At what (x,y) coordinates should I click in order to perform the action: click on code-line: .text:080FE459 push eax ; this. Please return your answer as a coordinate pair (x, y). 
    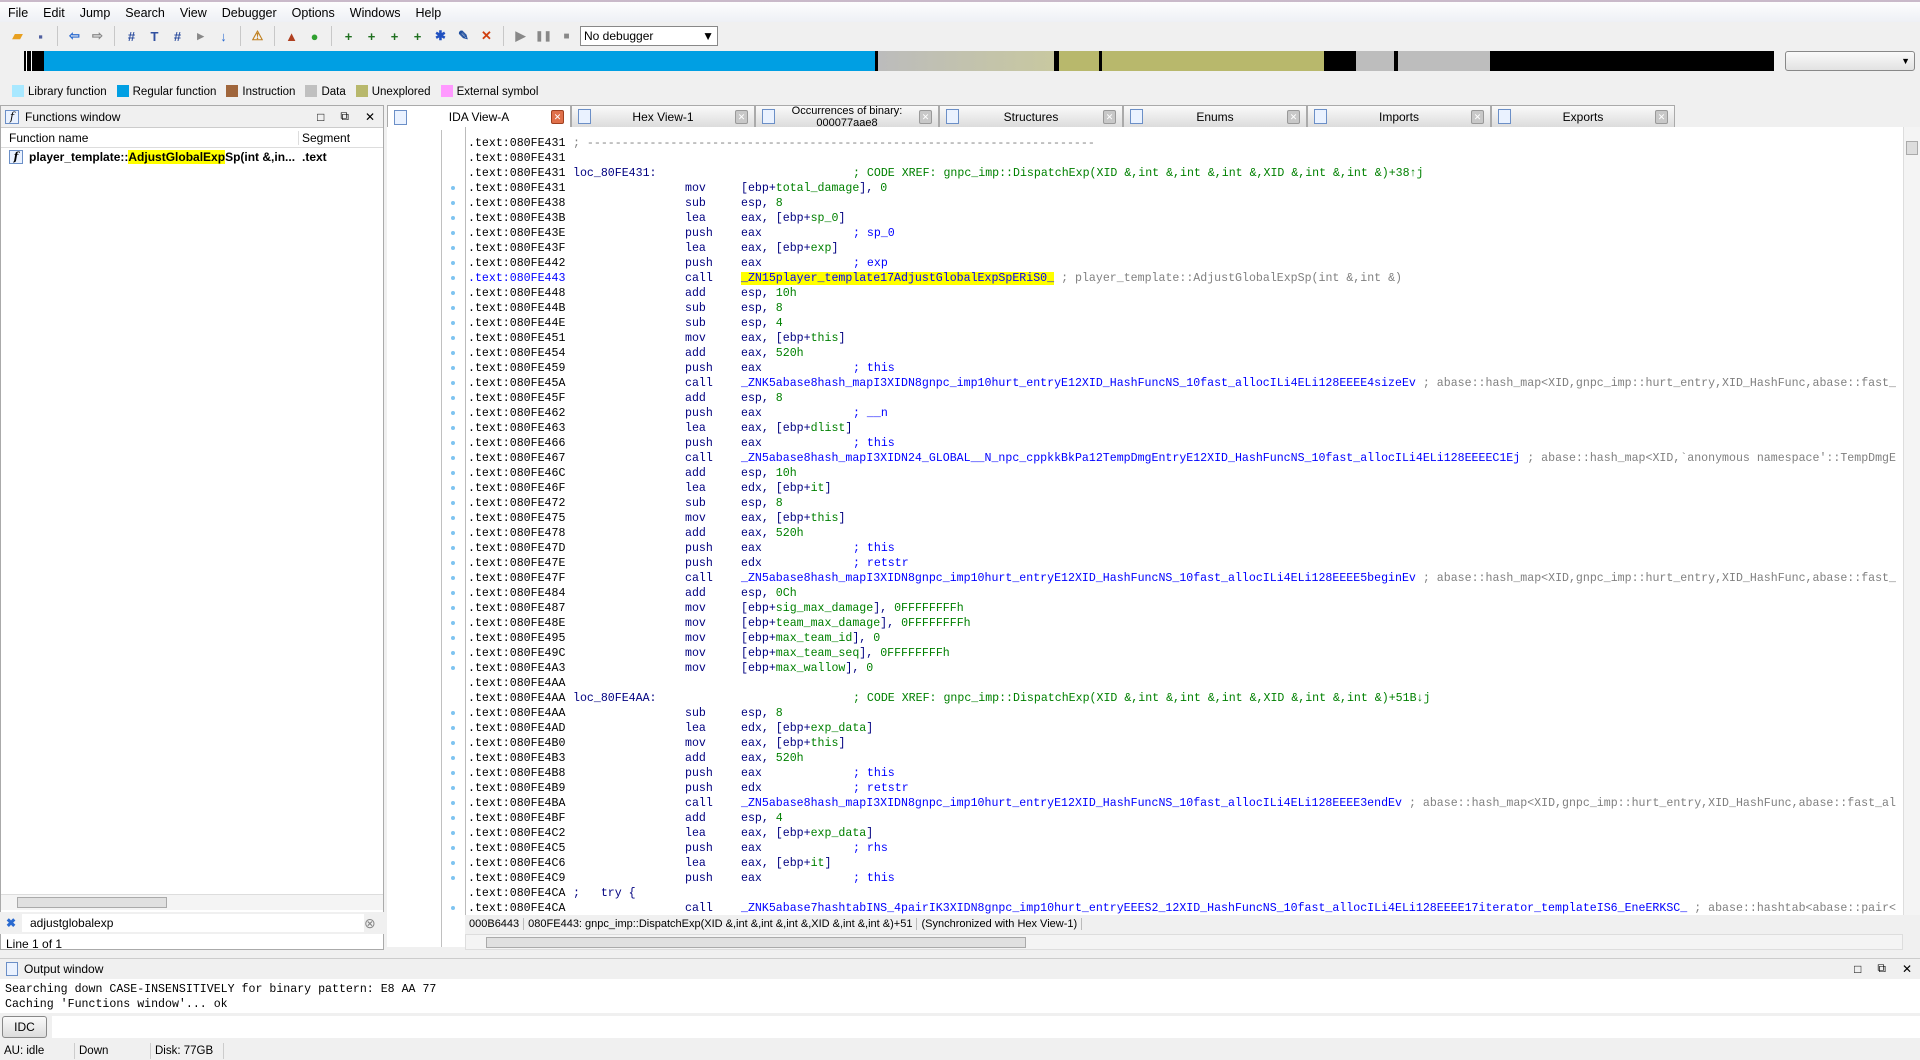
    Looking at the image, I should click on (1185, 368).